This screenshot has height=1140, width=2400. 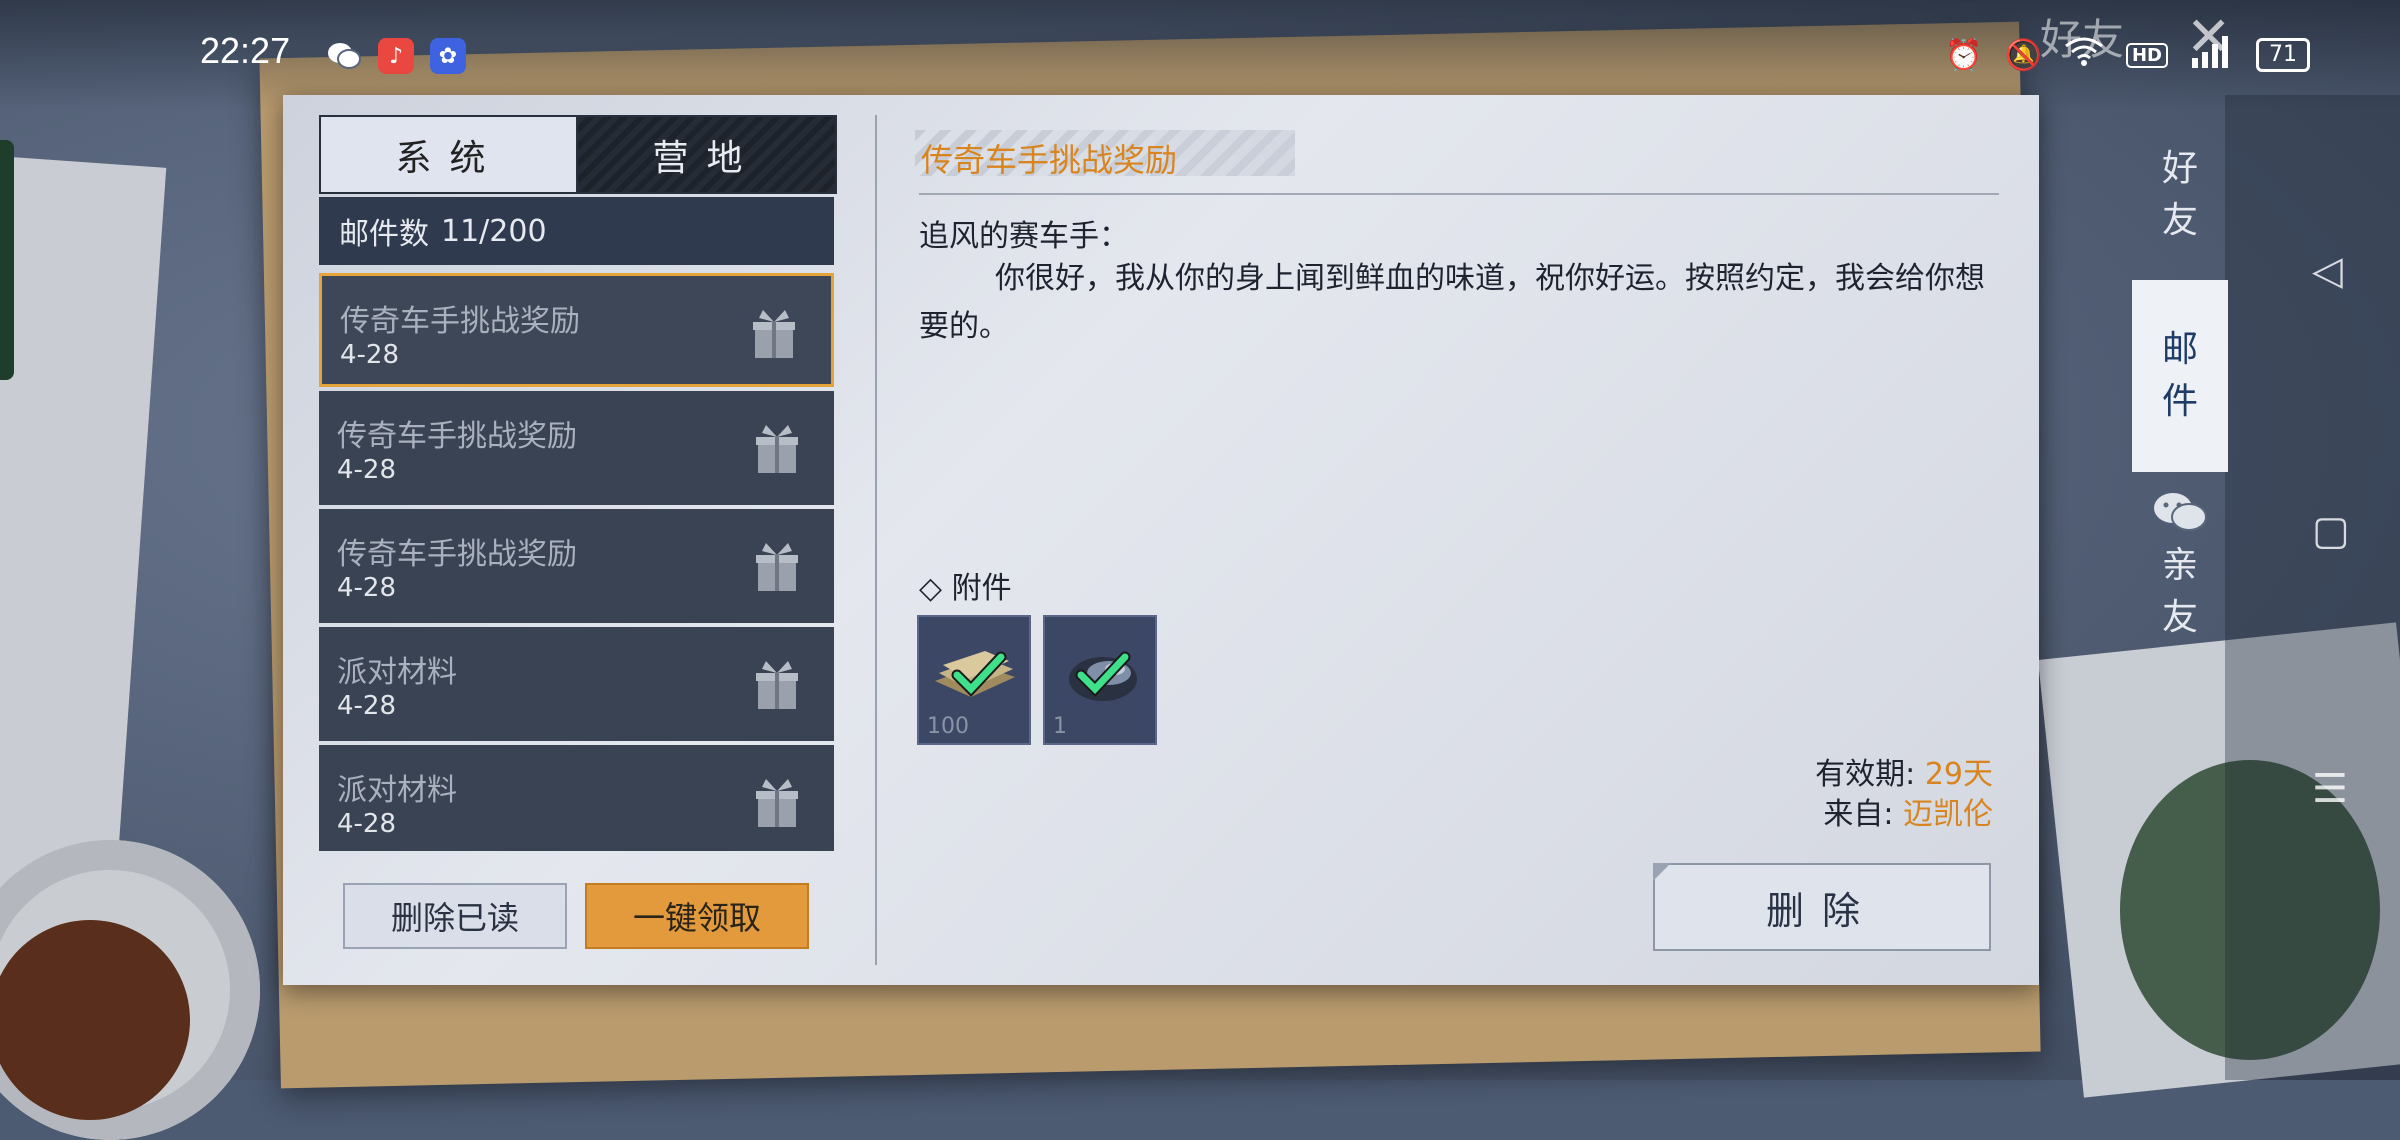 I want to click on side-tab-label: 邮, so click(x=2179, y=349).